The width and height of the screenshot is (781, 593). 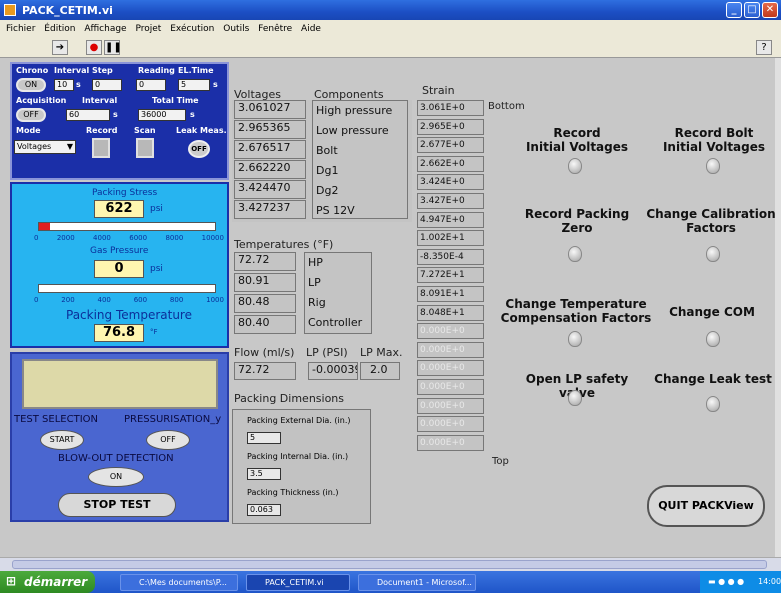 What do you see at coordinates (215, 300) in the screenshot?
I see `gas-tick: 1000` at bounding box center [215, 300].